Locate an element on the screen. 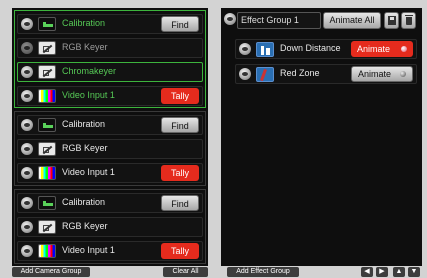 The width and height of the screenshot is (427, 278). save-button is located at coordinates (391, 20).